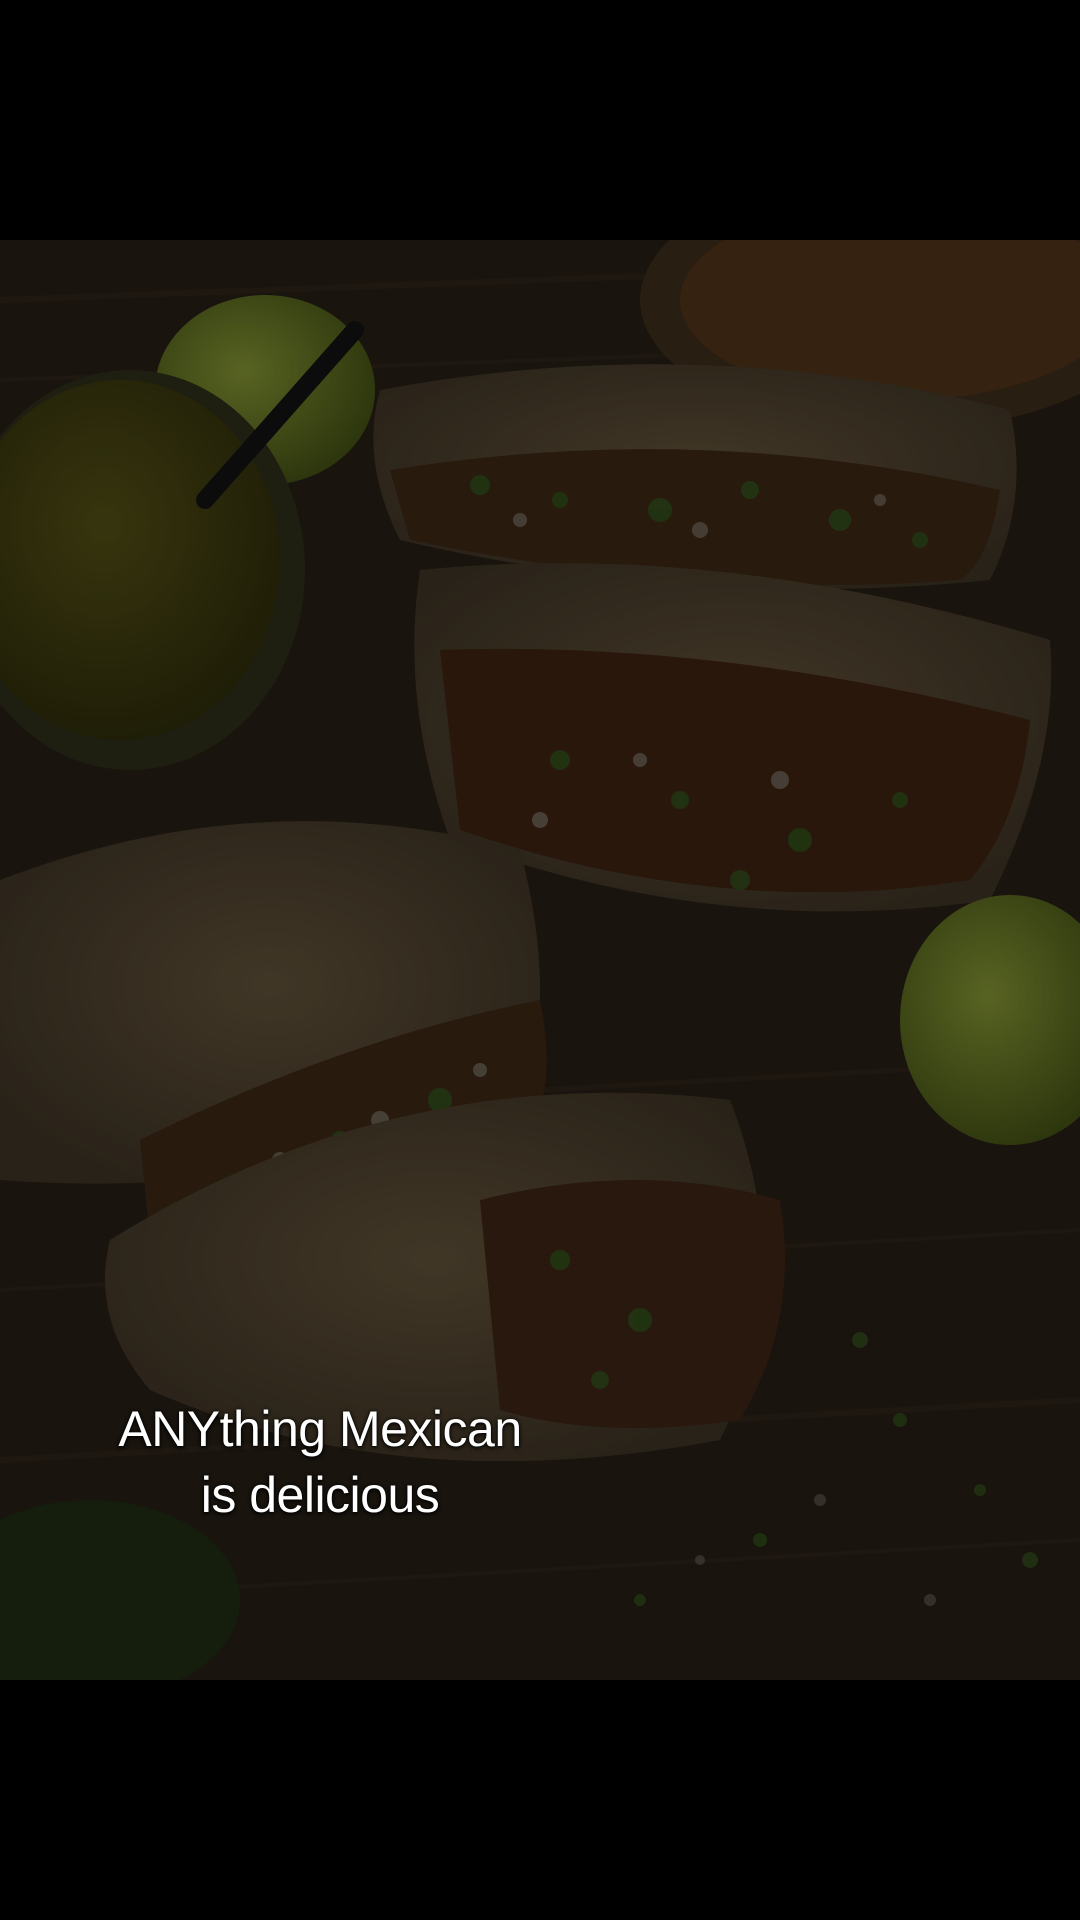  What do you see at coordinates (320, 1462) in the screenshot?
I see `caption-text: ANYthing Mexican is delicious` at bounding box center [320, 1462].